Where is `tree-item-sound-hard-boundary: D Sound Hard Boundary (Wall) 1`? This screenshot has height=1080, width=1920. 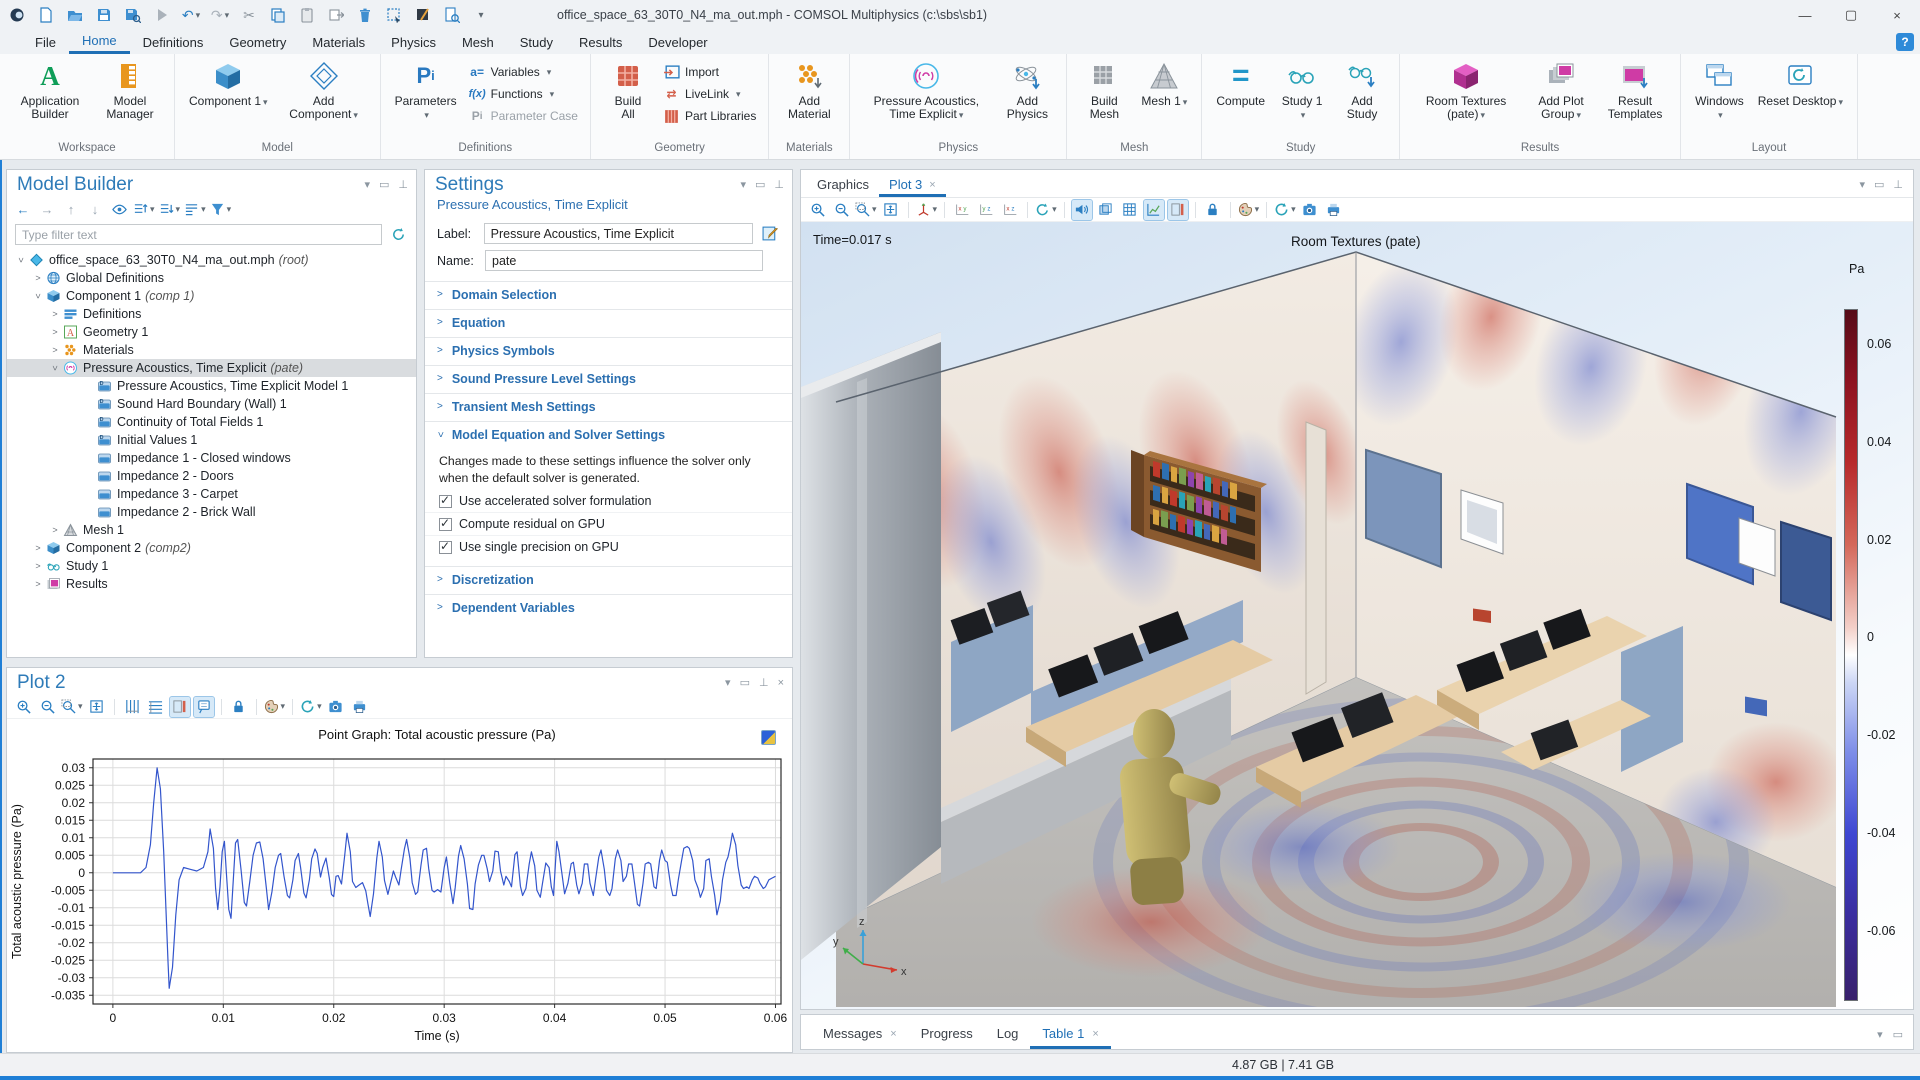 tree-item-sound-hard-boundary: D Sound Hard Boundary (Wall) 1 is located at coordinates (211, 404).